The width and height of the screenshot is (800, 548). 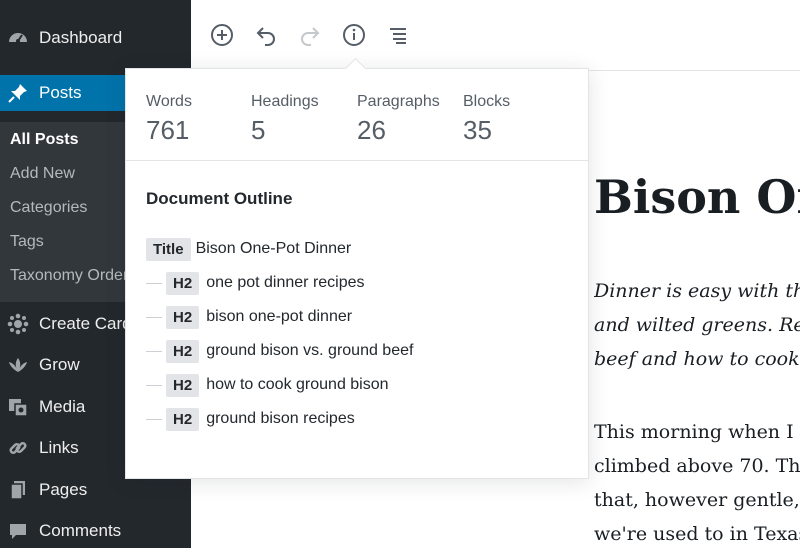 What do you see at coordinates (697, 197) in the screenshot?
I see `post-title: Bison One-Pot Dinner` at bounding box center [697, 197].